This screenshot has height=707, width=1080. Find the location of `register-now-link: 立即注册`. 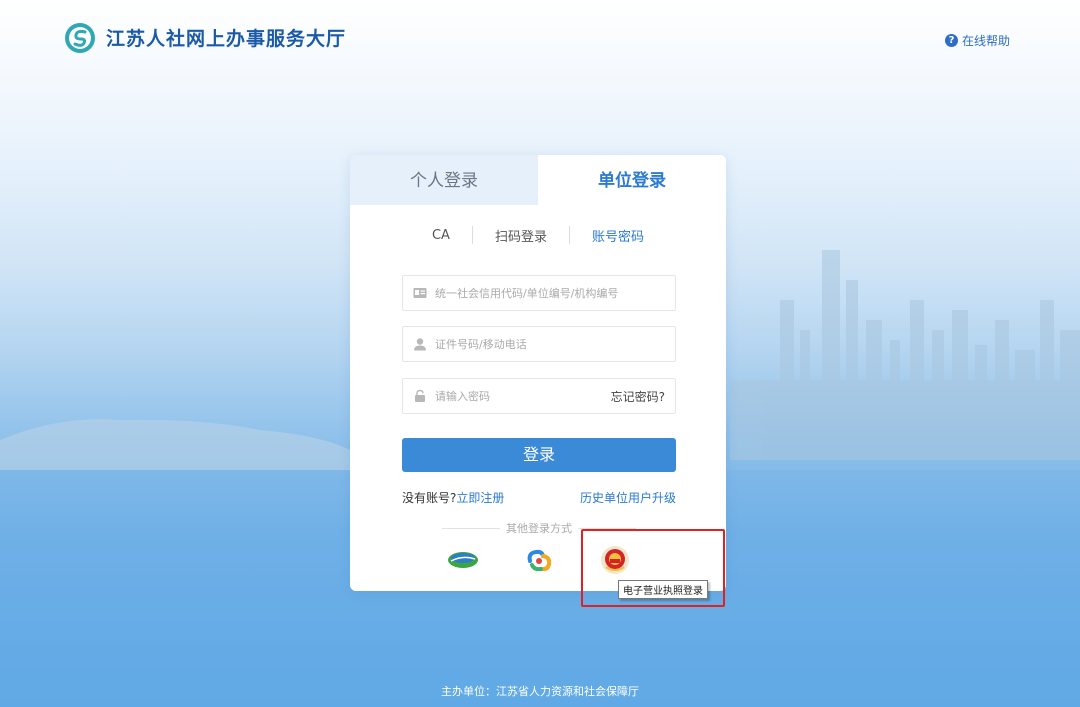

register-now-link: 立即注册 is located at coordinates (480, 498).